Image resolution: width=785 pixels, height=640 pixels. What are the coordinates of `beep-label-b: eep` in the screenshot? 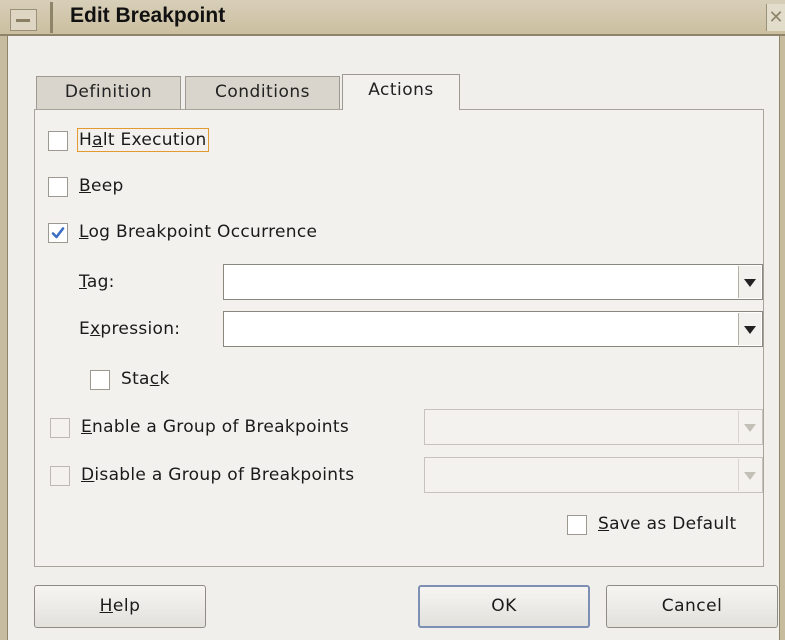 It's located at (107, 186).